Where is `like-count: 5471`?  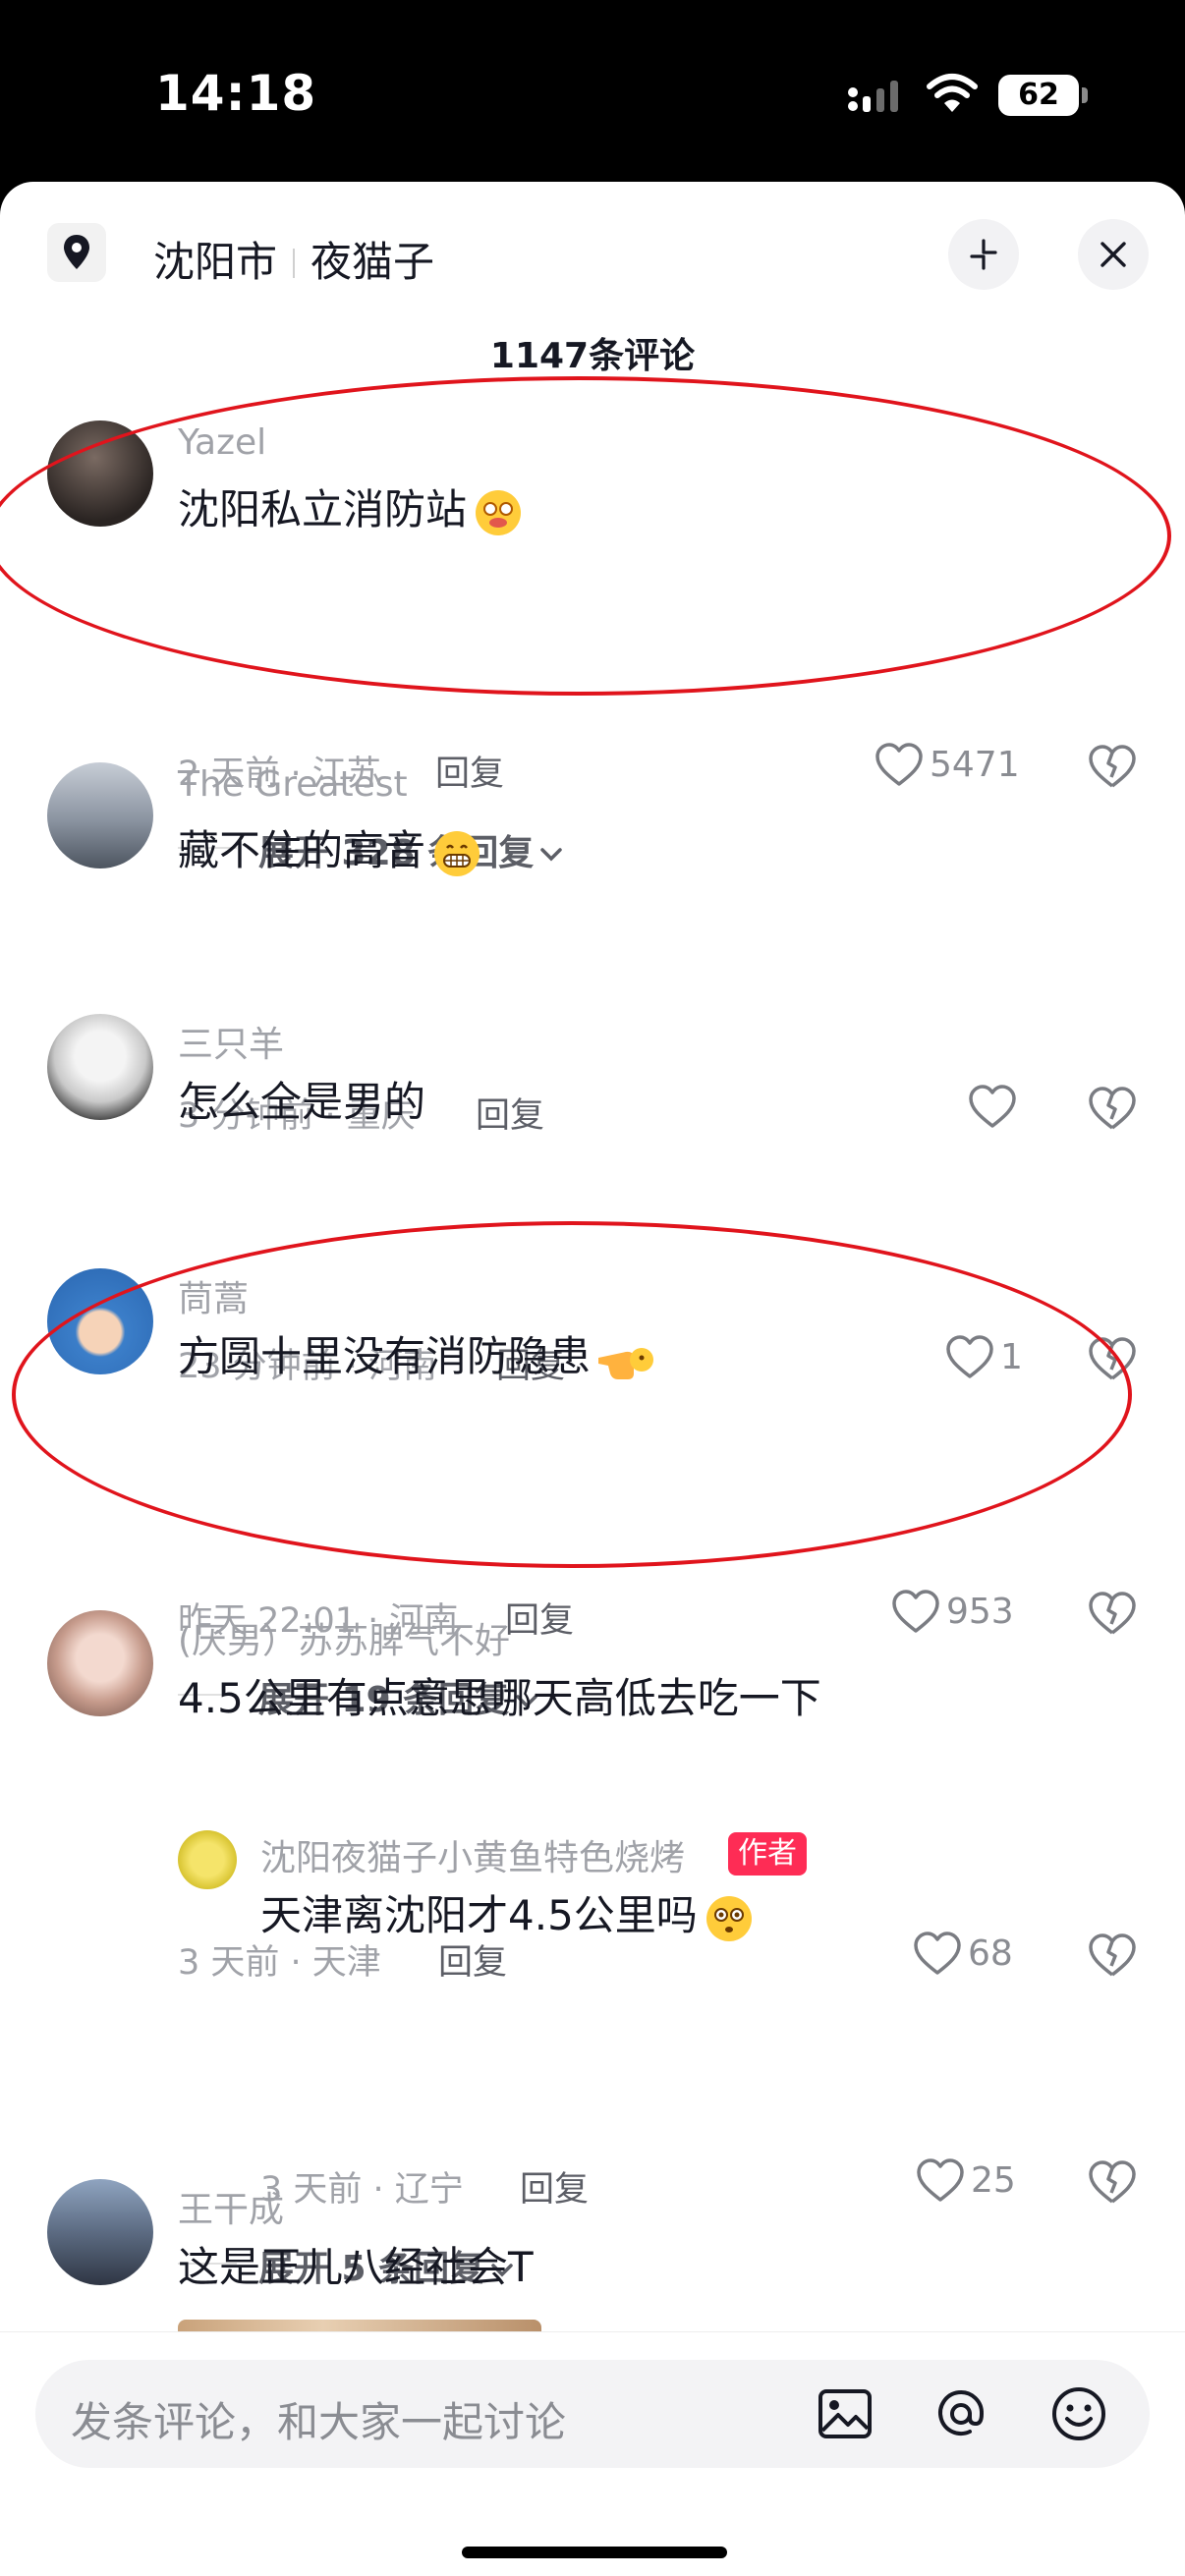
like-count: 5471 is located at coordinates (975, 764).